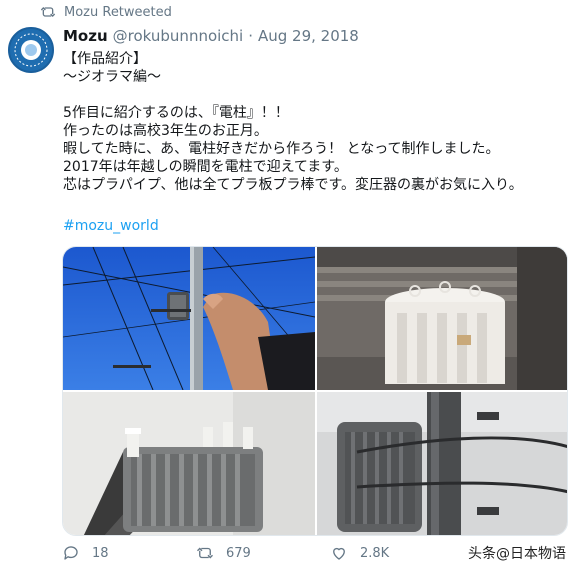 The height and width of the screenshot is (569, 574). I want to click on watermark-text: 头条@日本物语, so click(517, 554).